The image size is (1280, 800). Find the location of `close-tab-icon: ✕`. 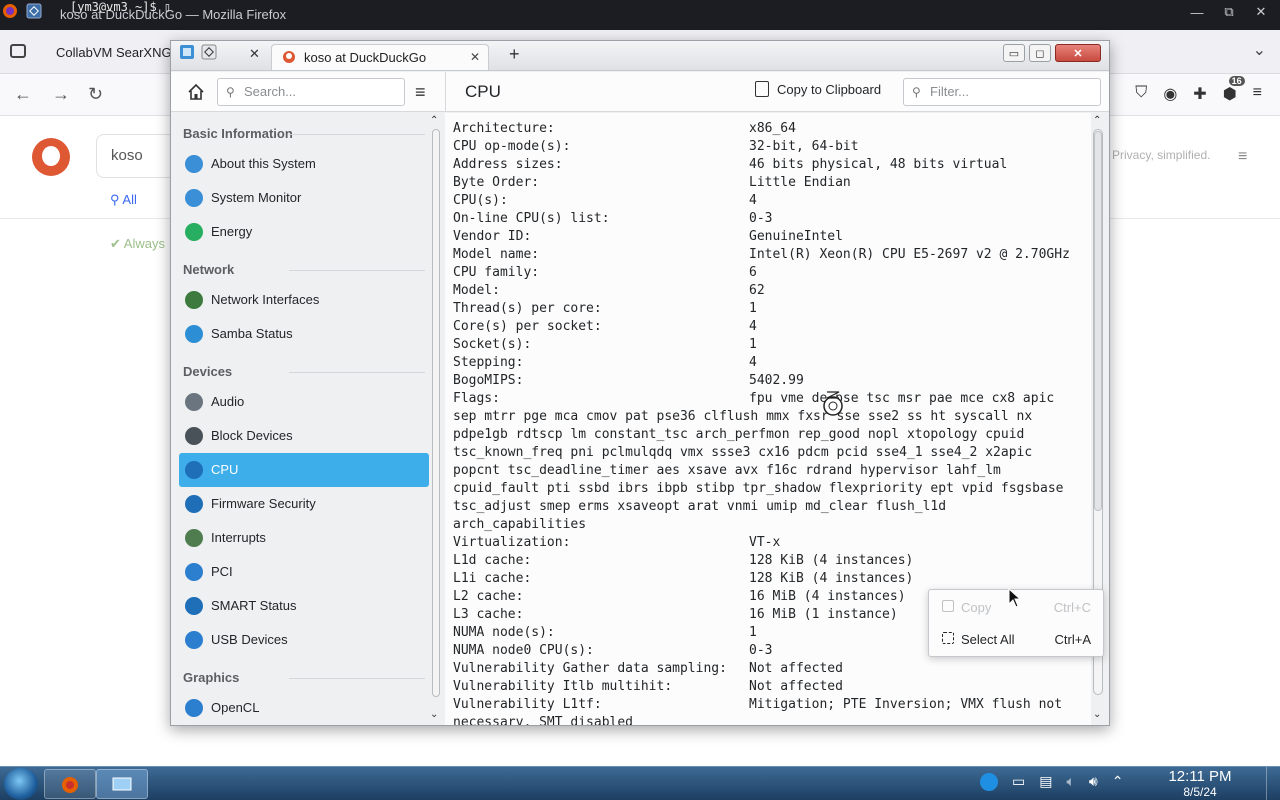

close-tab-icon: ✕ is located at coordinates (254, 54).